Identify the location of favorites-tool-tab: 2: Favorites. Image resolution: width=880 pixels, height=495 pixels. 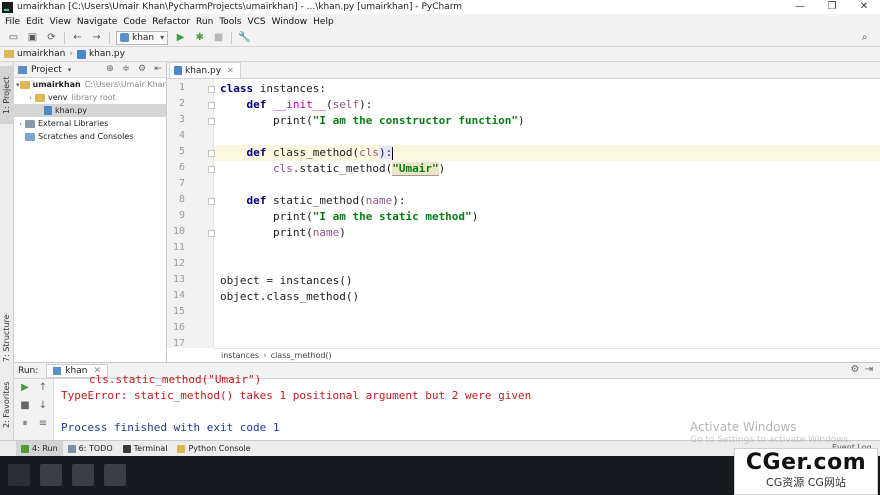
(7, 405).